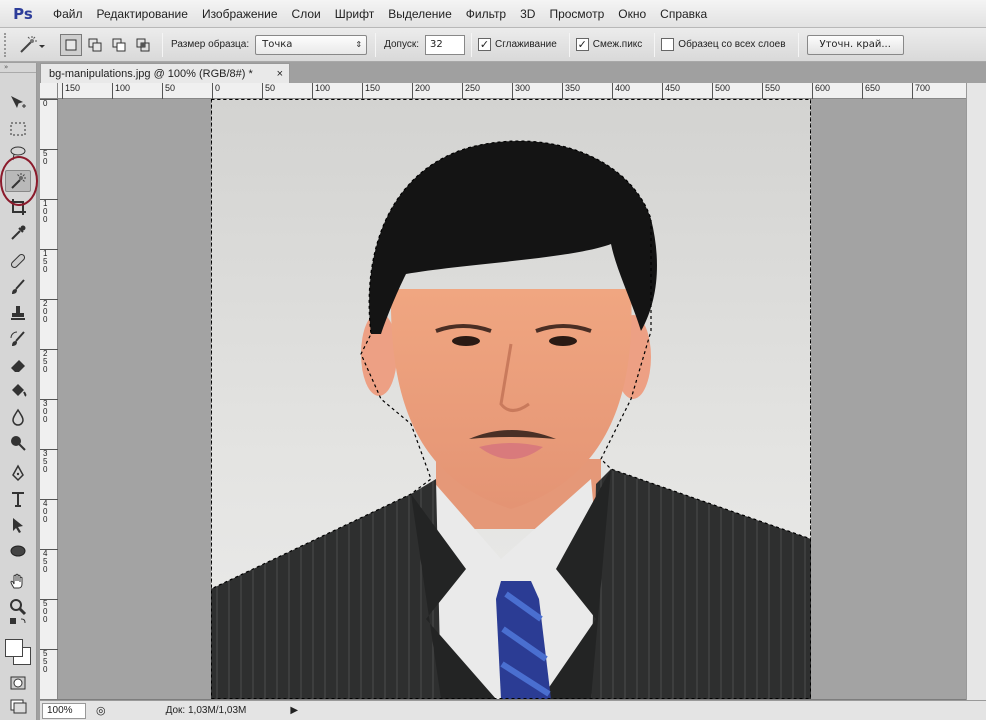  Describe the element at coordinates (18, 525) in the screenshot. I see `path-selection-icon` at that location.